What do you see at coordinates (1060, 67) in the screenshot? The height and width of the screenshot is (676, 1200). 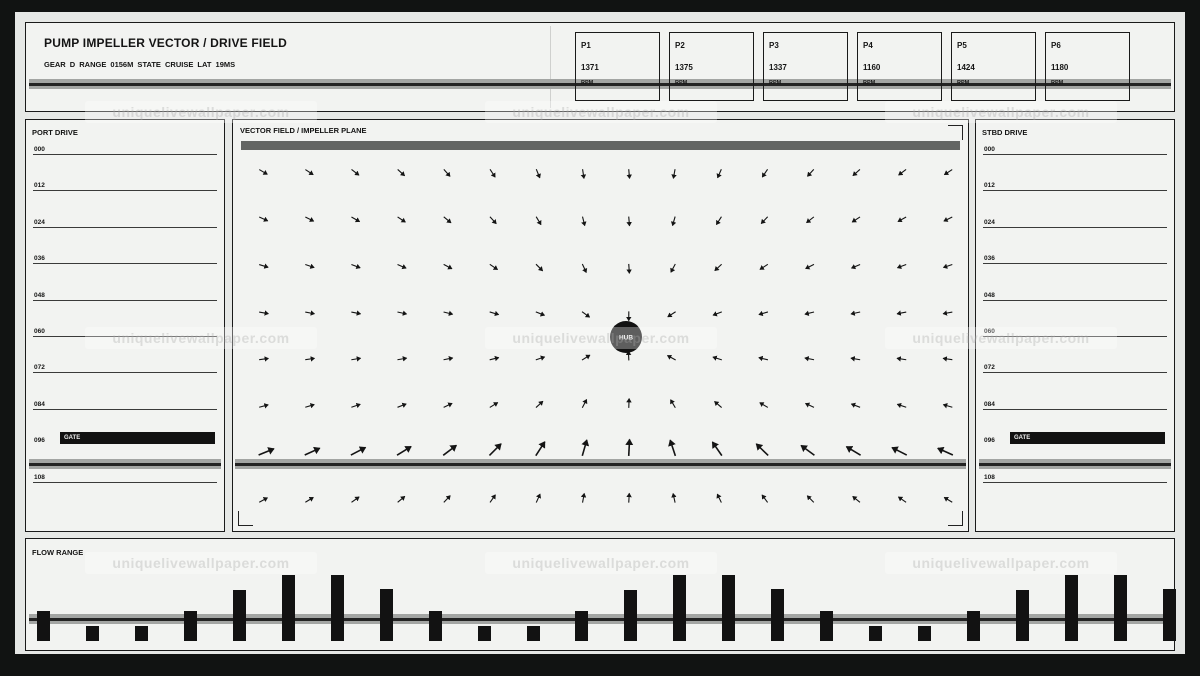 I see `pump-rpm-value: 1180` at bounding box center [1060, 67].